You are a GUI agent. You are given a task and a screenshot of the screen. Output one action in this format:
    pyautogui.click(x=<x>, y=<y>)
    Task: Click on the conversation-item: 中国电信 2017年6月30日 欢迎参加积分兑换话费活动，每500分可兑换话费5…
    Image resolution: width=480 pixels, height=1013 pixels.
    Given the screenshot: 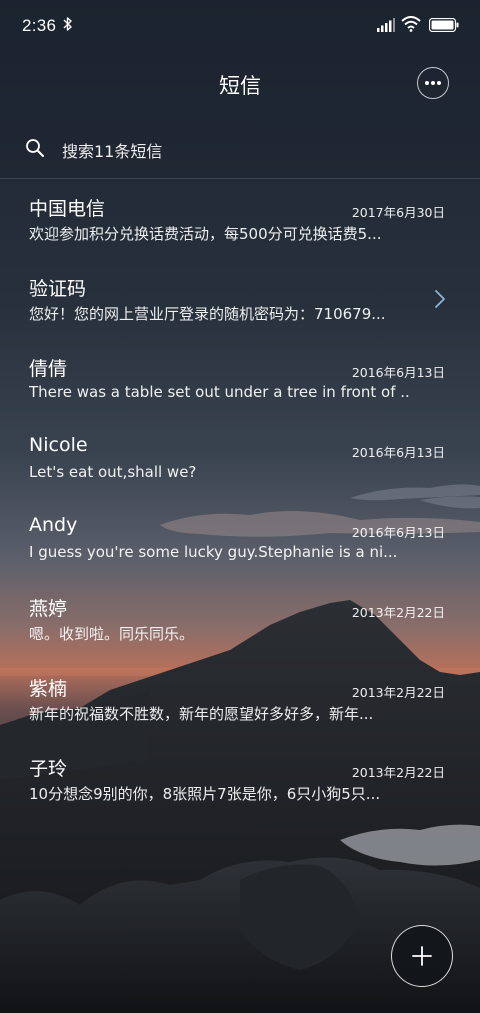 What is the action you would take?
    pyautogui.click(x=240, y=220)
    